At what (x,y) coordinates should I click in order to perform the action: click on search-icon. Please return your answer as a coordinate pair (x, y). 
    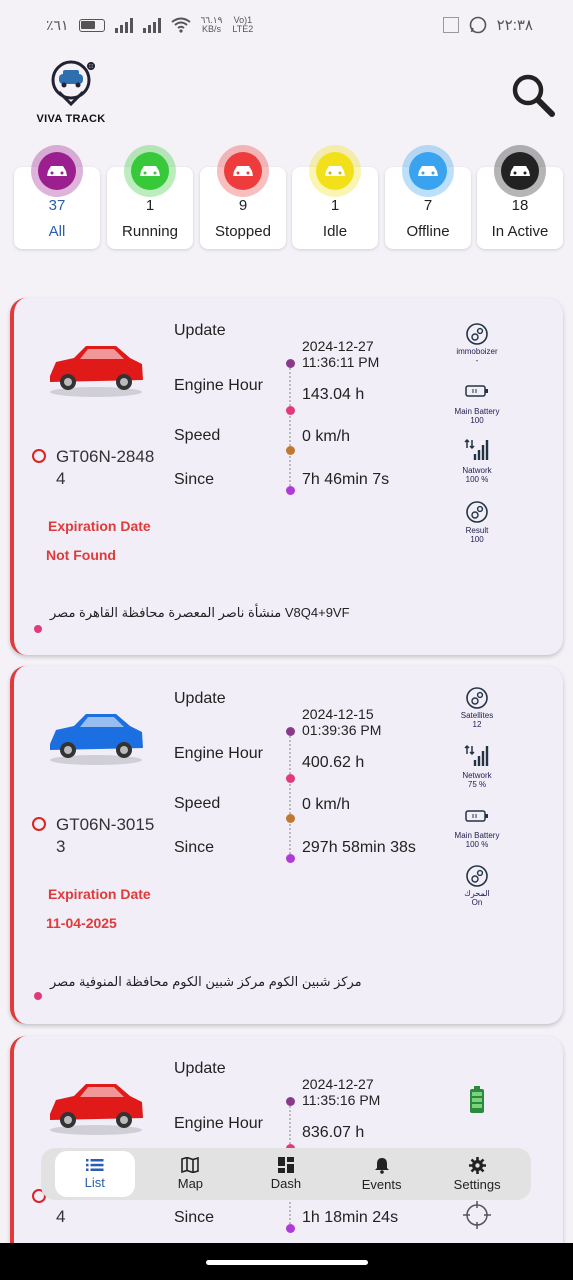
    Looking at the image, I should click on (533, 95).